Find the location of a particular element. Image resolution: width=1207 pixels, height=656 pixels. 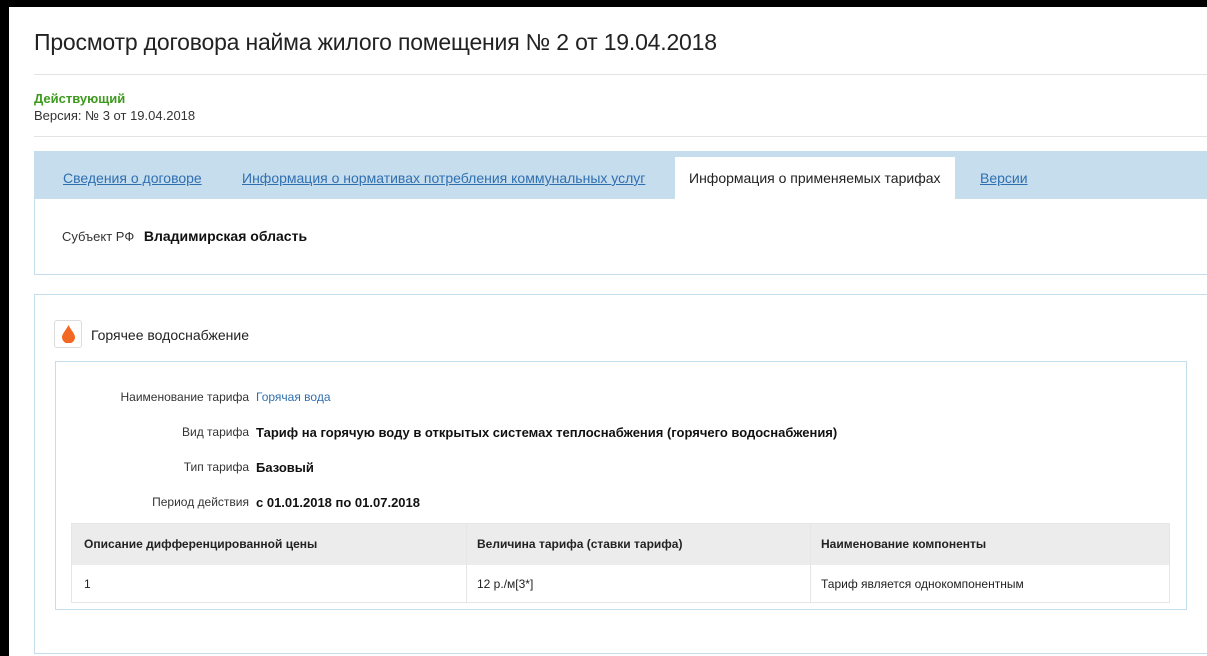

tariff-kind-label: Вид тарифа is located at coordinates (215, 432).